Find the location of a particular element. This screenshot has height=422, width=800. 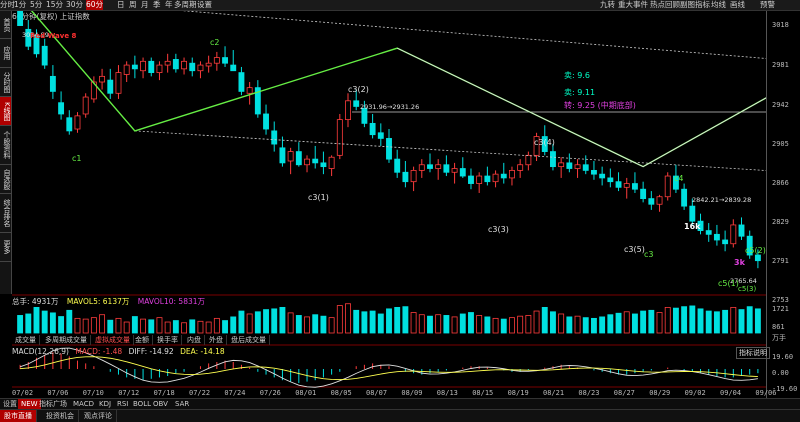

time-tick: 07/10 is located at coordinates (93, 393).